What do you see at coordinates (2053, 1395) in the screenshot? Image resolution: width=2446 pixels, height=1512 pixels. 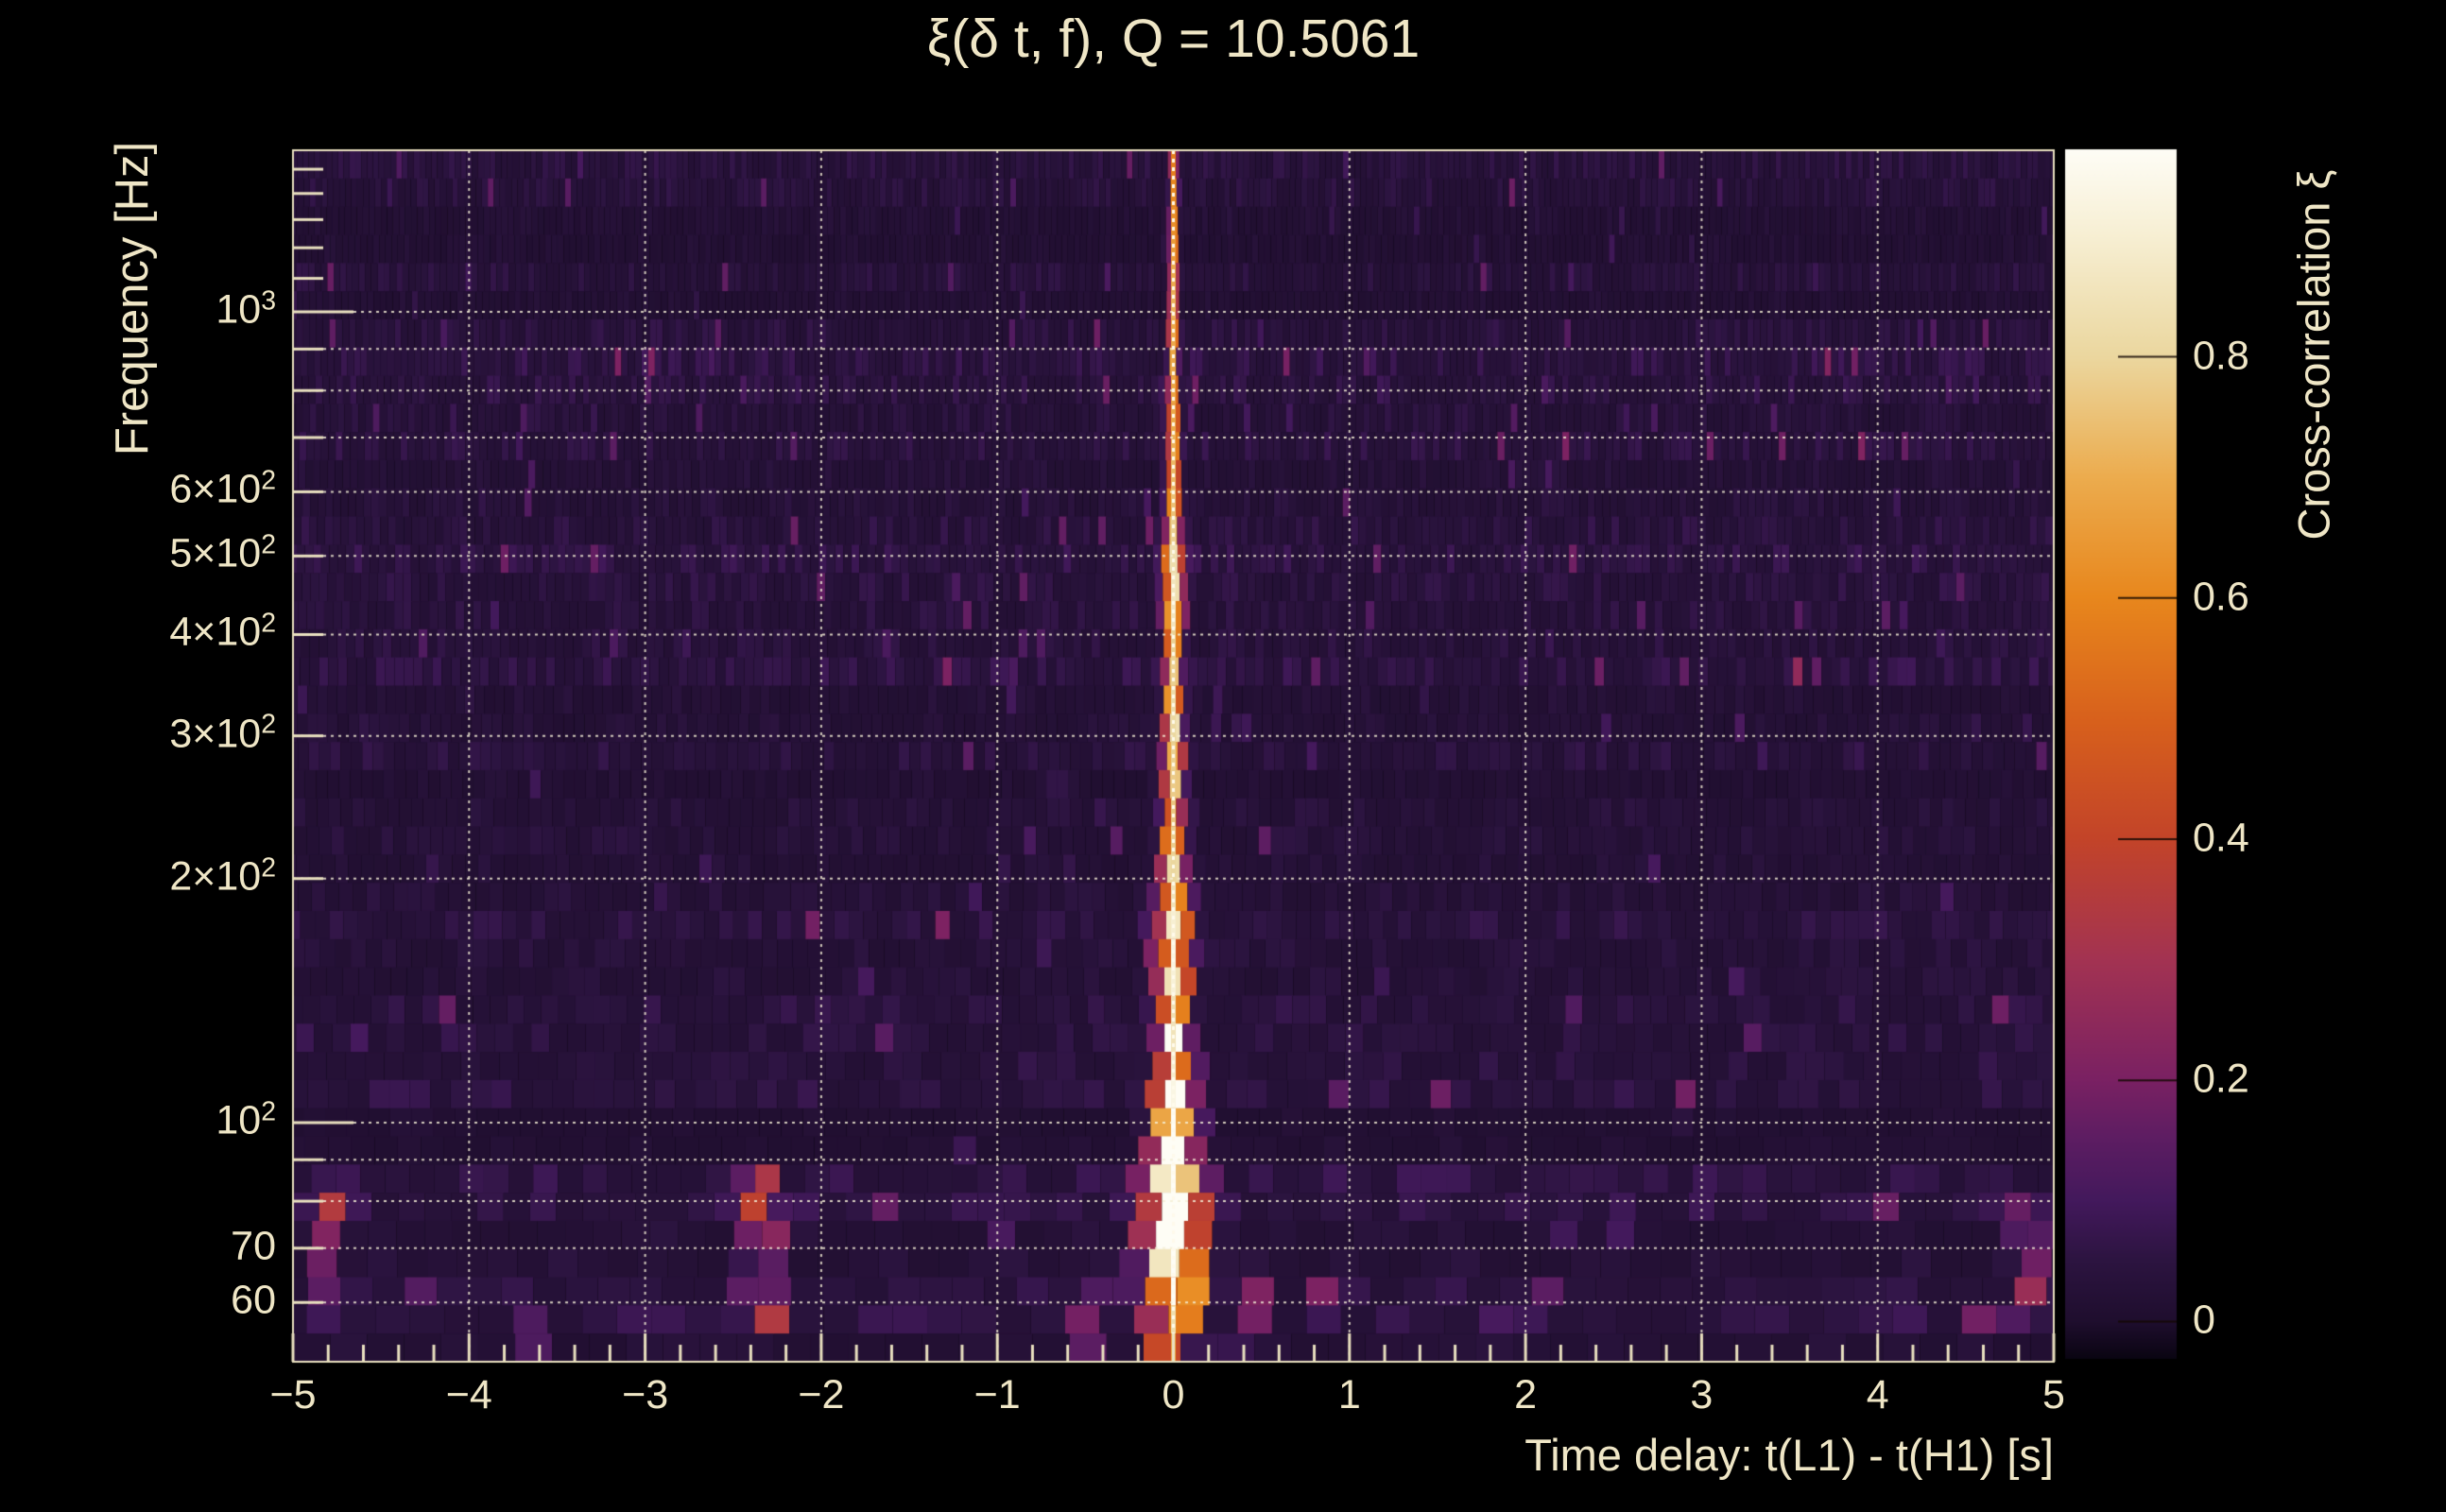 I see `x-tick-label: 5` at bounding box center [2053, 1395].